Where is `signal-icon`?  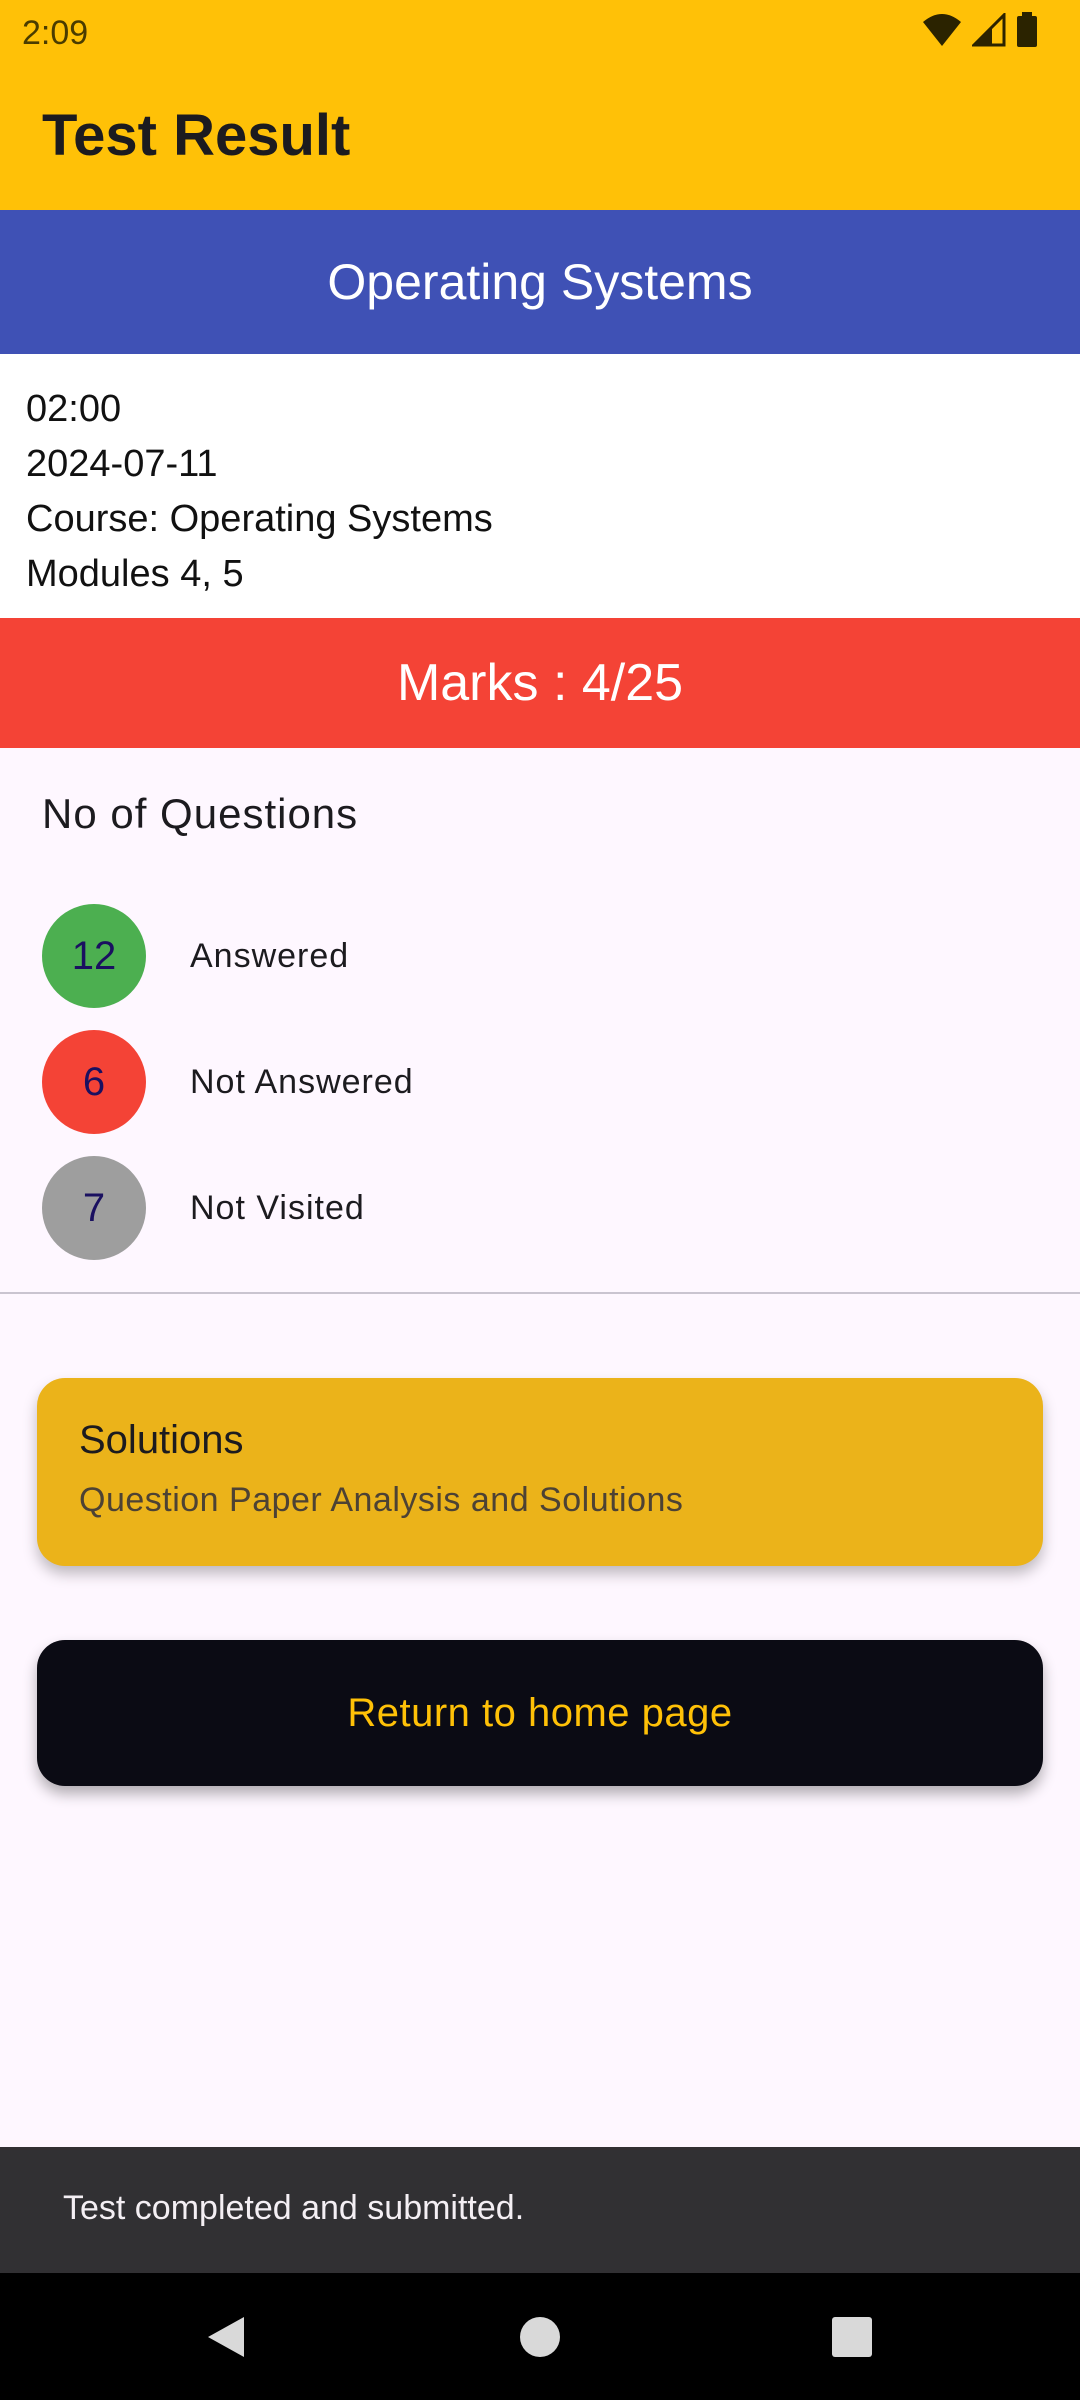 signal-icon is located at coordinates (989, 30).